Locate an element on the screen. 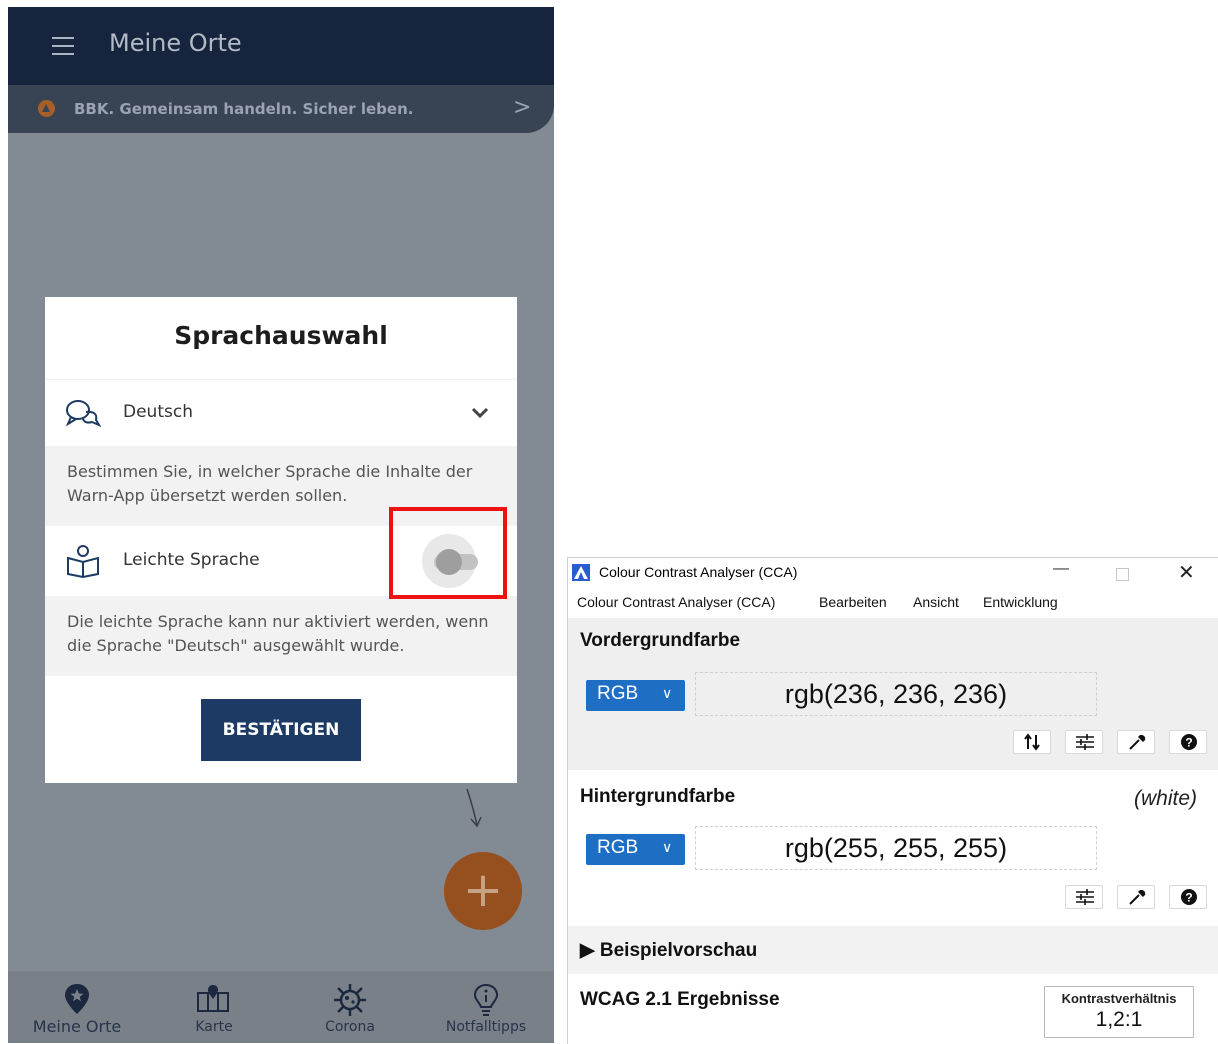  virus-icon is located at coordinates (350, 1002).